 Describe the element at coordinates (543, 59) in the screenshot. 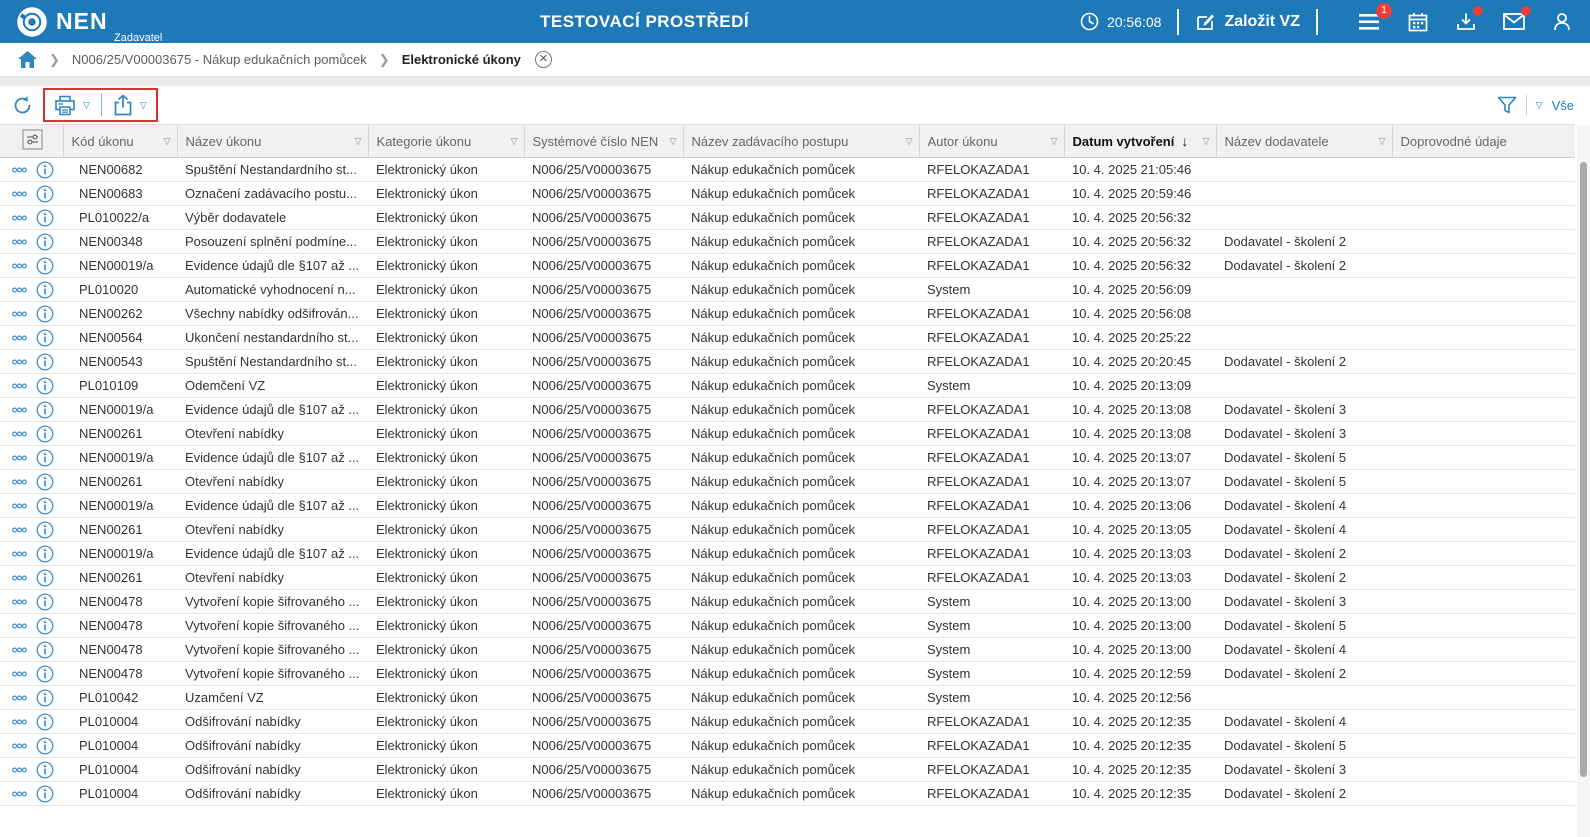

I see `close-tab-icon: ✕` at that location.